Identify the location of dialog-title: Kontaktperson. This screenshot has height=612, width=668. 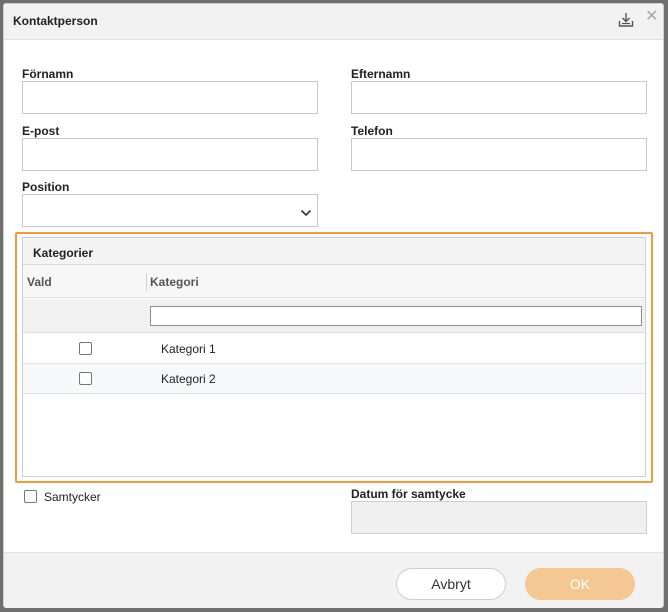
(55, 21).